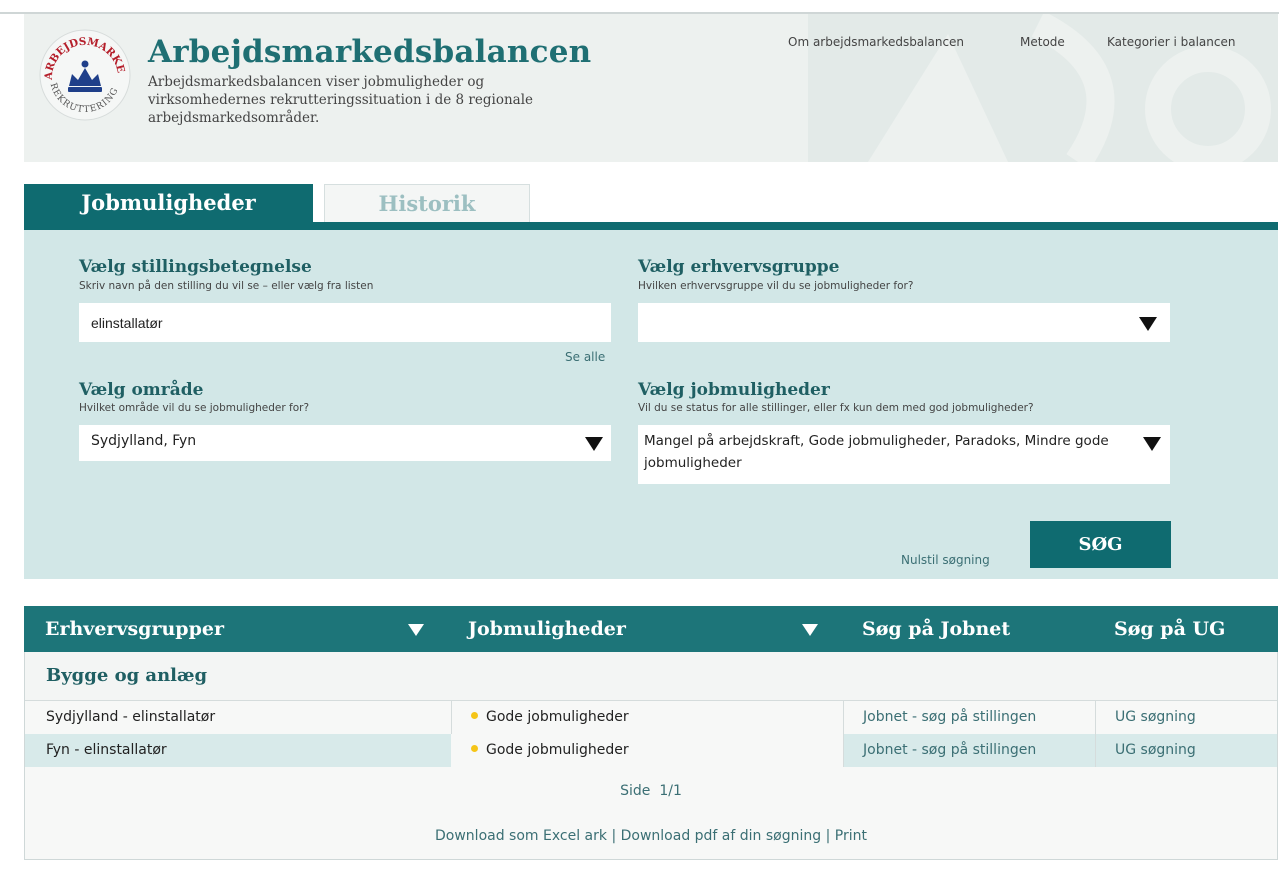 The image size is (1279, 887). I want to click on print-link: Print, so click(851, 836).